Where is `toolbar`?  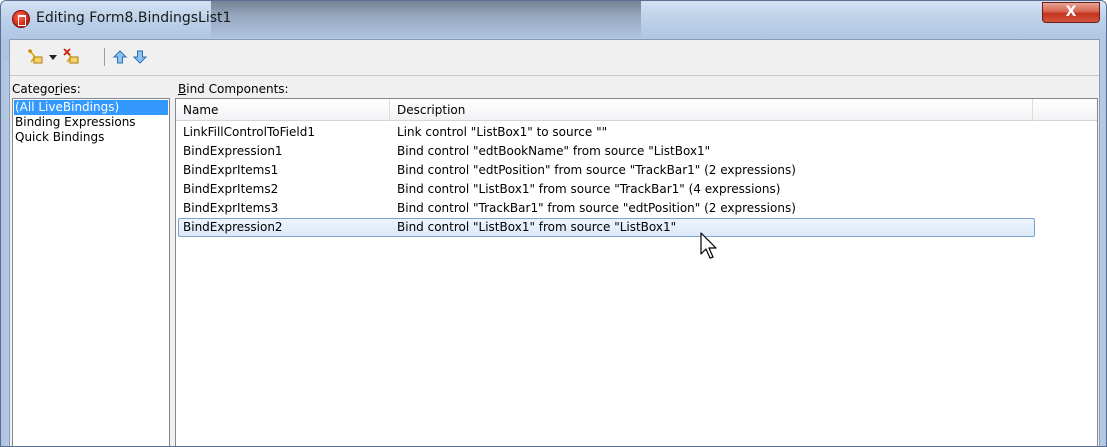
toolbar is located at coordinates (554, 58).